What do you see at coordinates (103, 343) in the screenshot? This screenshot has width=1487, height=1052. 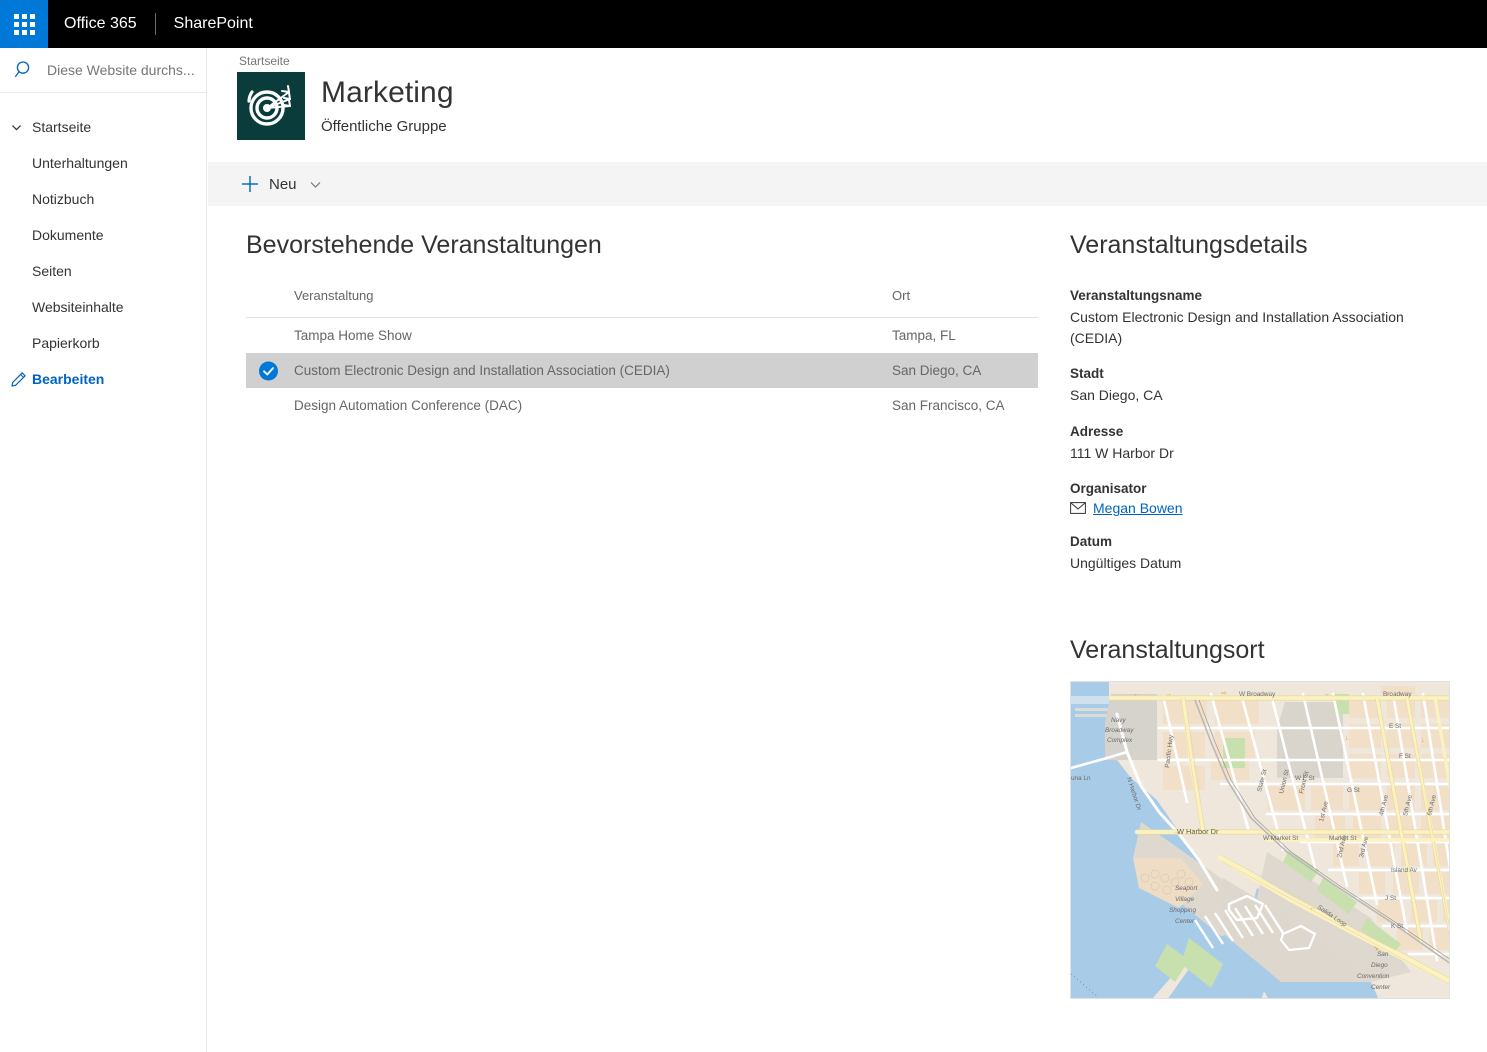 I see `sidebar-item-papierkorb: Papierkorb` at bounding box center [103, 343].